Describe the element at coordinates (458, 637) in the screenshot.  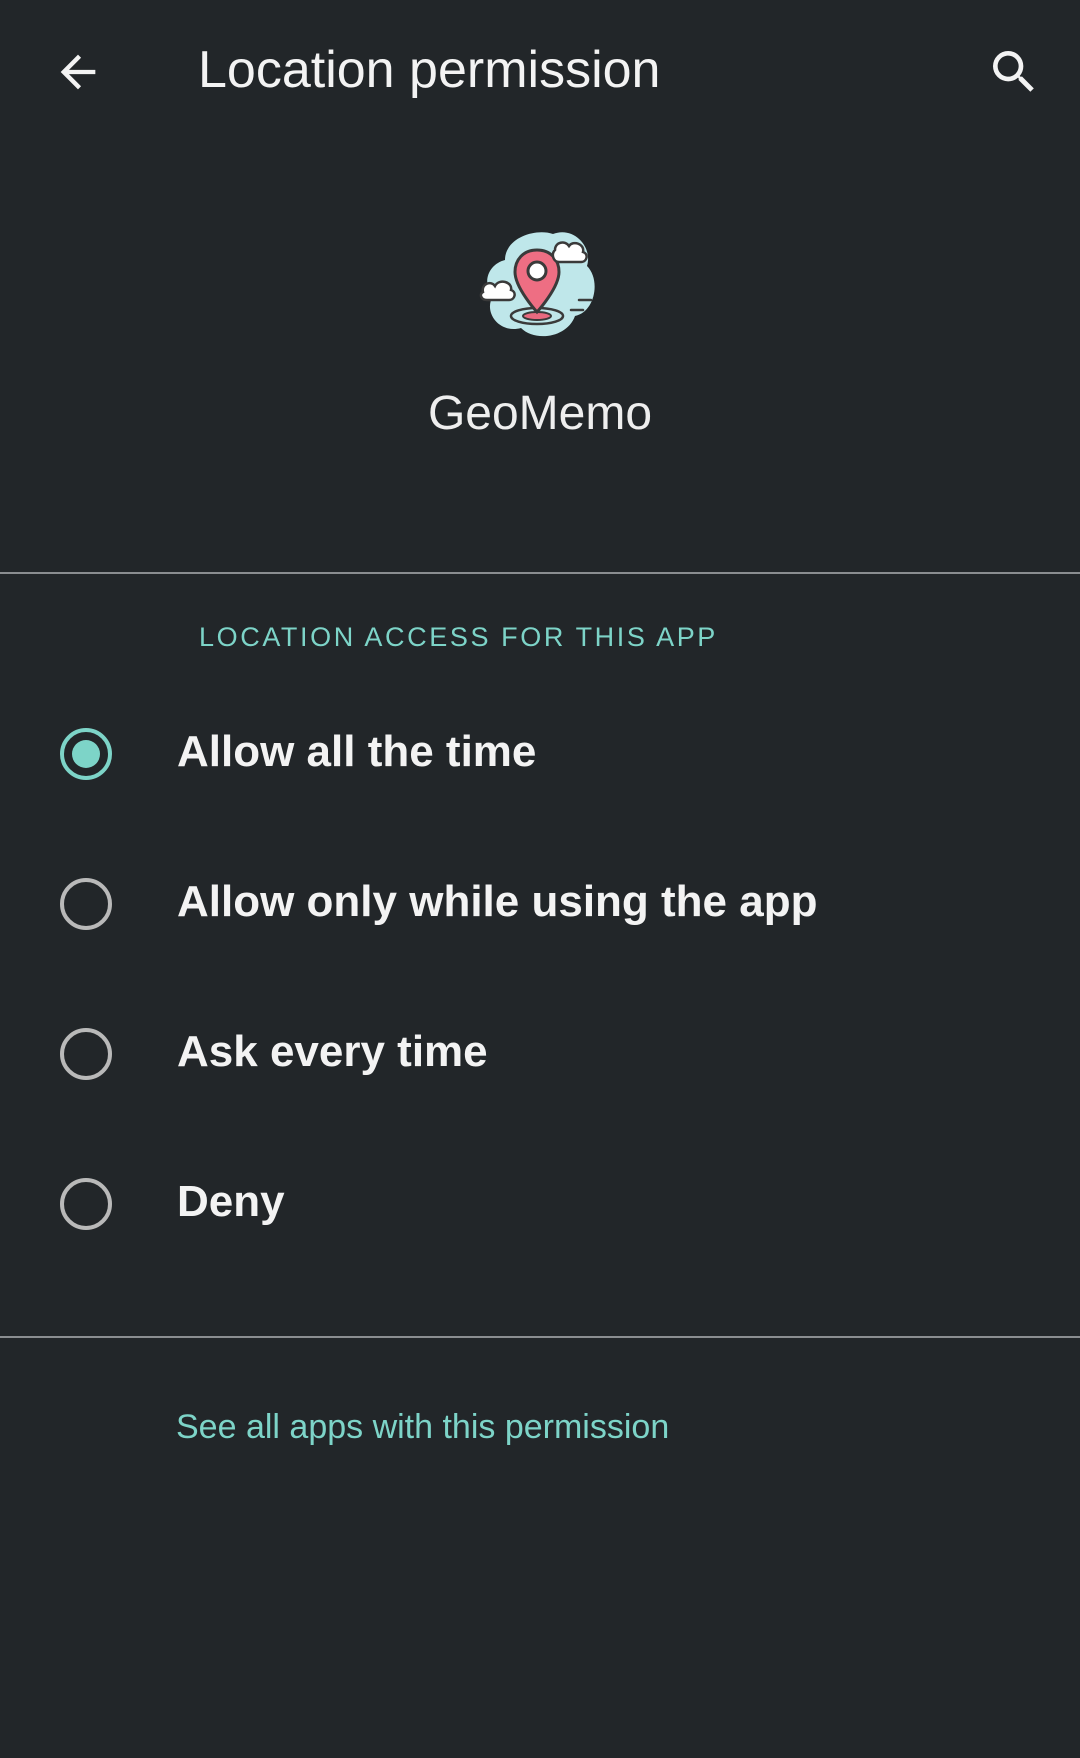
I see `section-header: LOCATION ACCESS FOR THIS APP` at that location.